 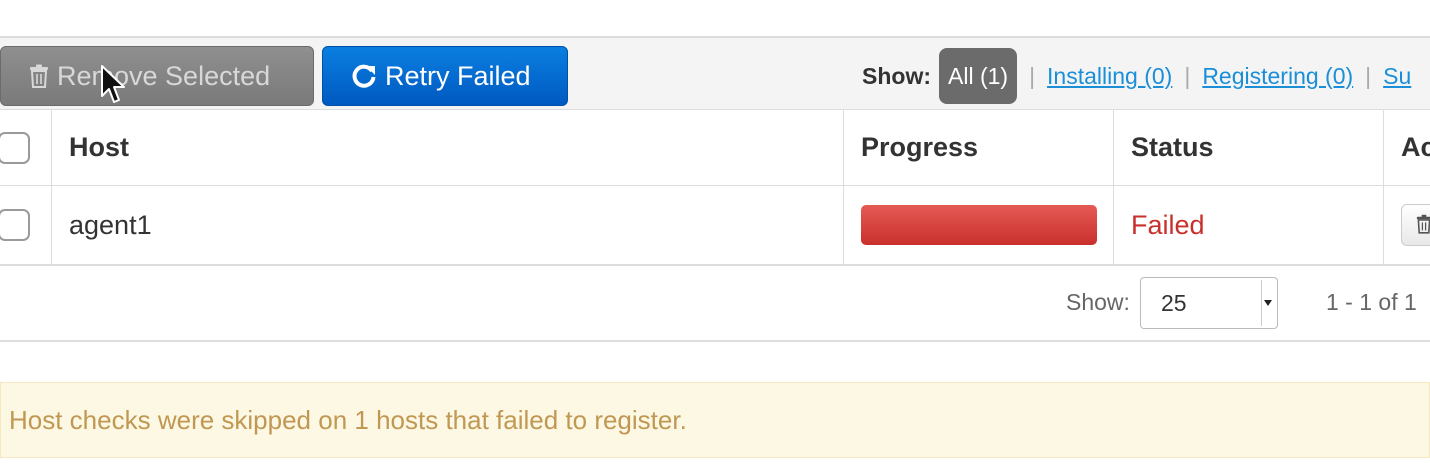 I want to click on retry-failed-button: Retry Failed, so click(x=445, y=76).